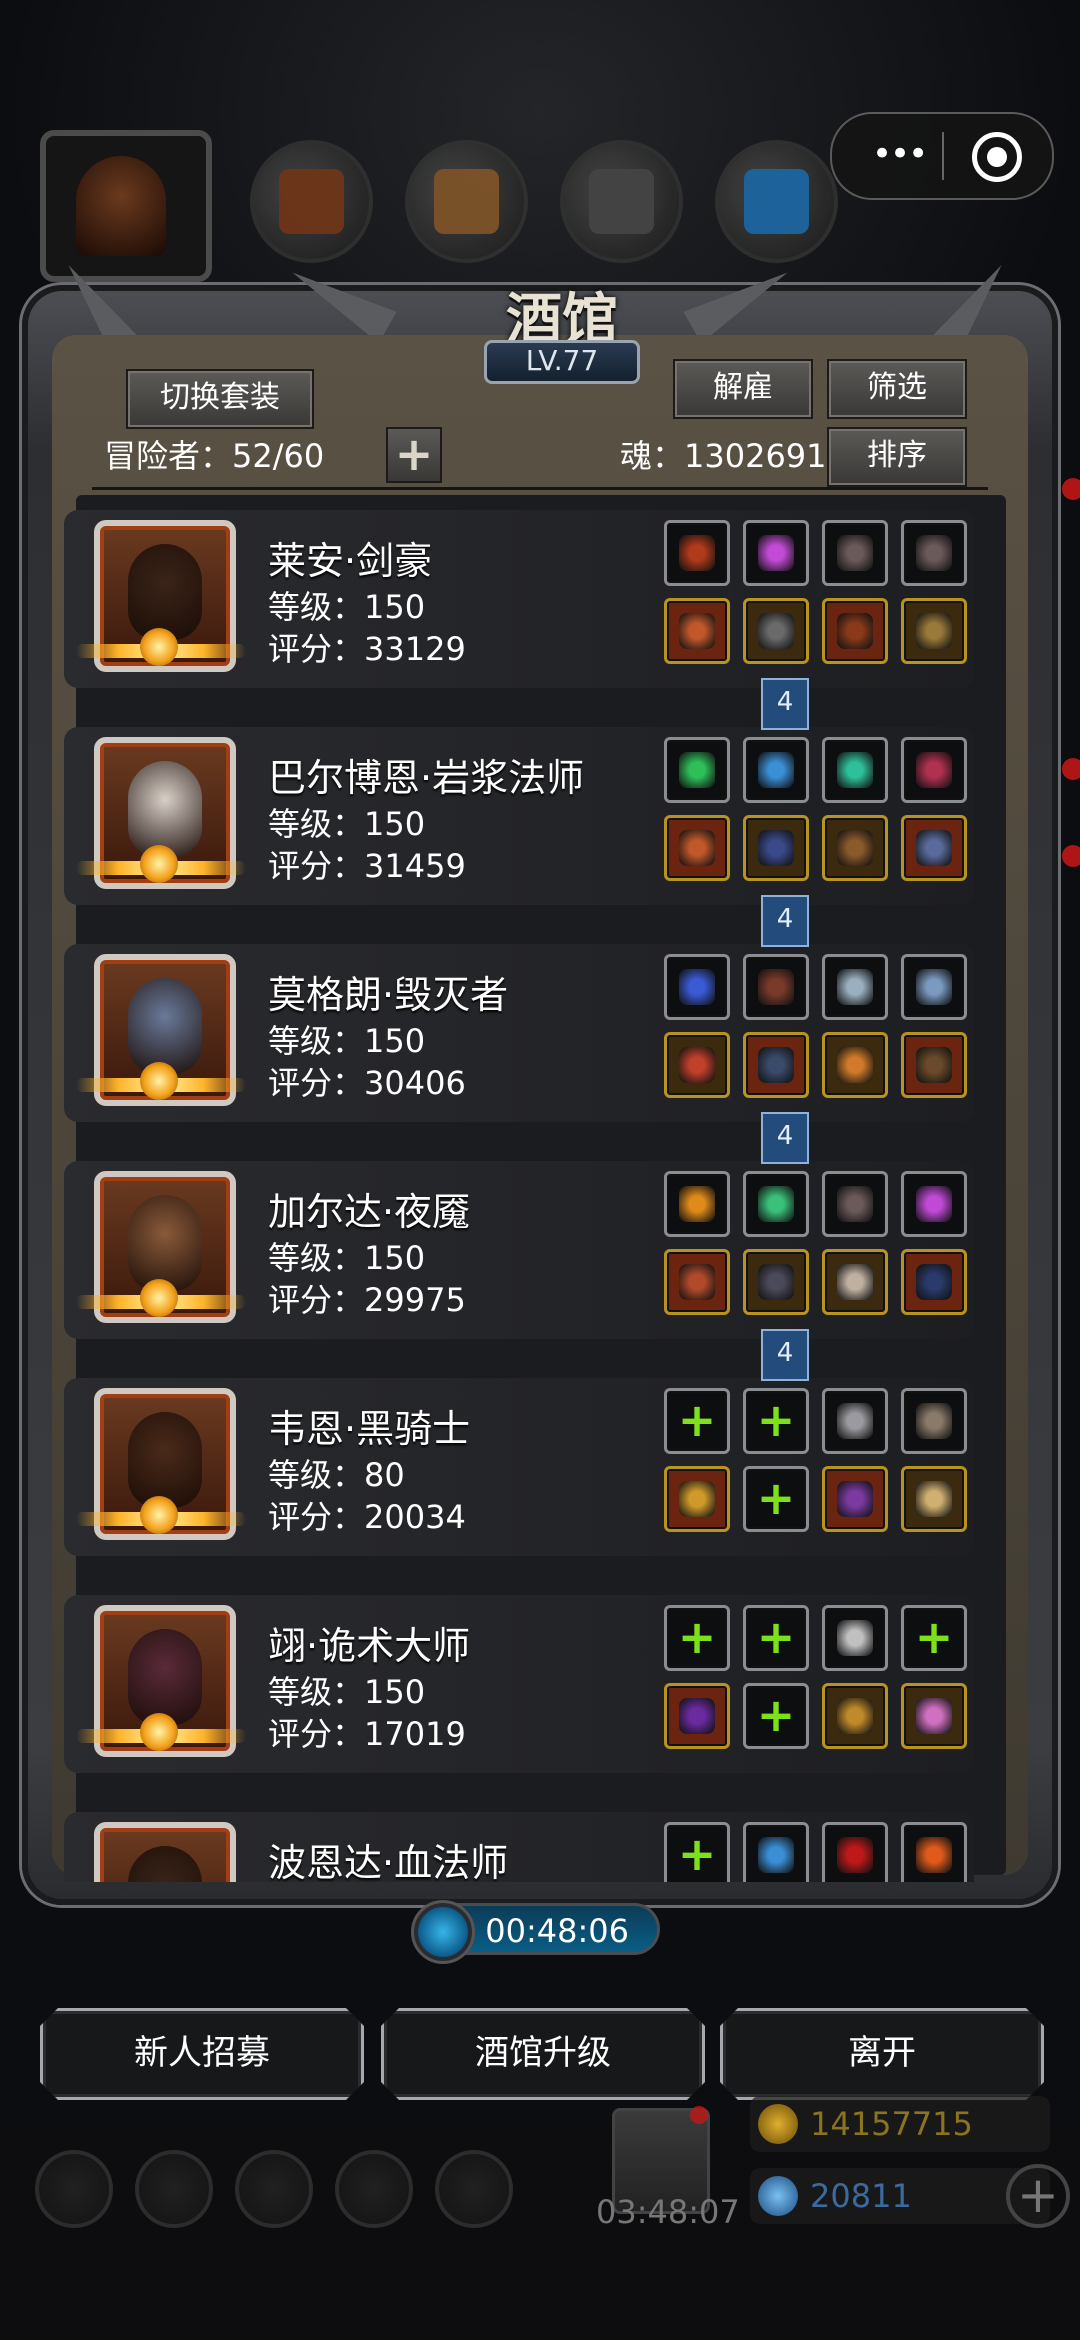  What do you see at coordinates (519, 1684) in the screenshot?
I see `hero-card: 翊·诡术大师 等级：150 评分：17019 + + + +` at bounding box center [519, 1684].